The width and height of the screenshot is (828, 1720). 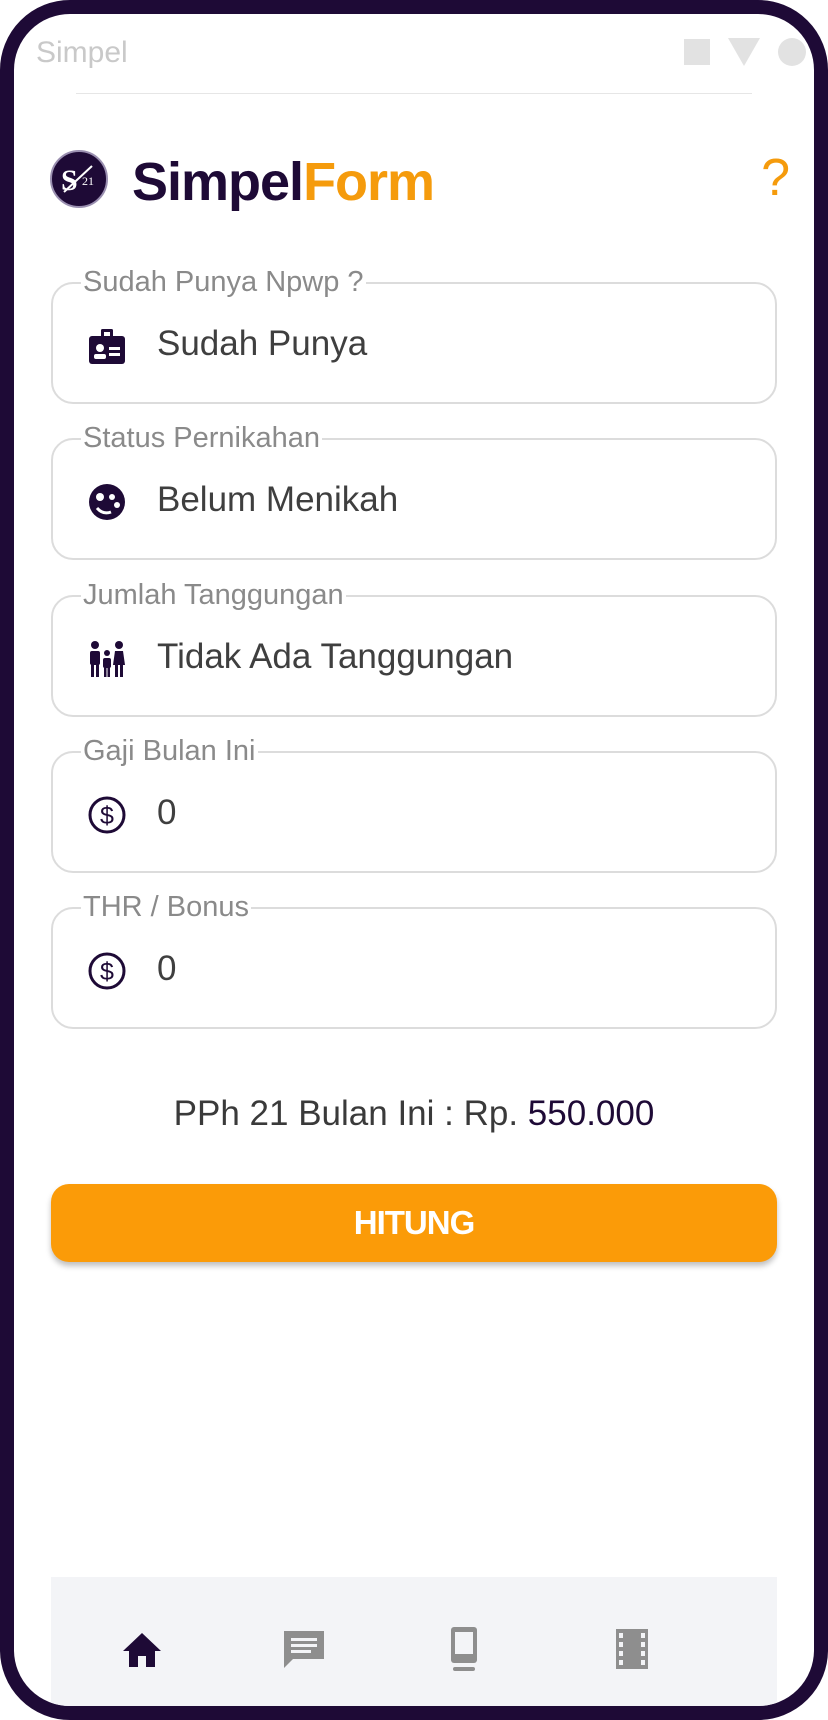 I want to click on app-header: S 21 SimpelForm ?, so click(x=420, y=186).